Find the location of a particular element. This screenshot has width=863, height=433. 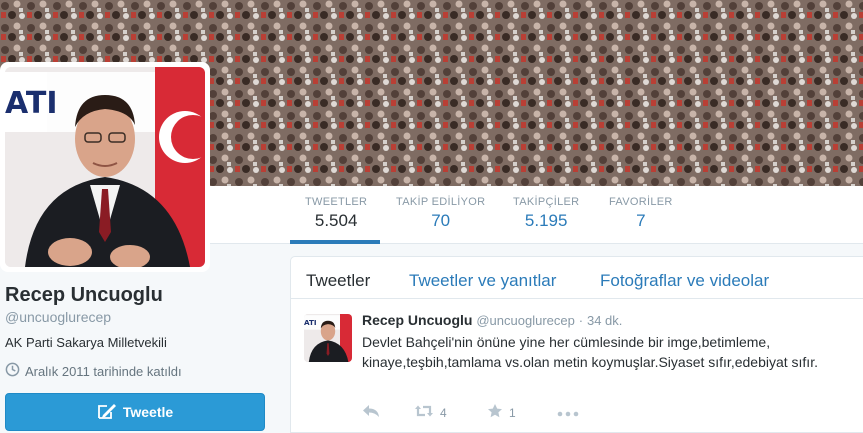

retweet-icon is located at coordinates (424, 412).